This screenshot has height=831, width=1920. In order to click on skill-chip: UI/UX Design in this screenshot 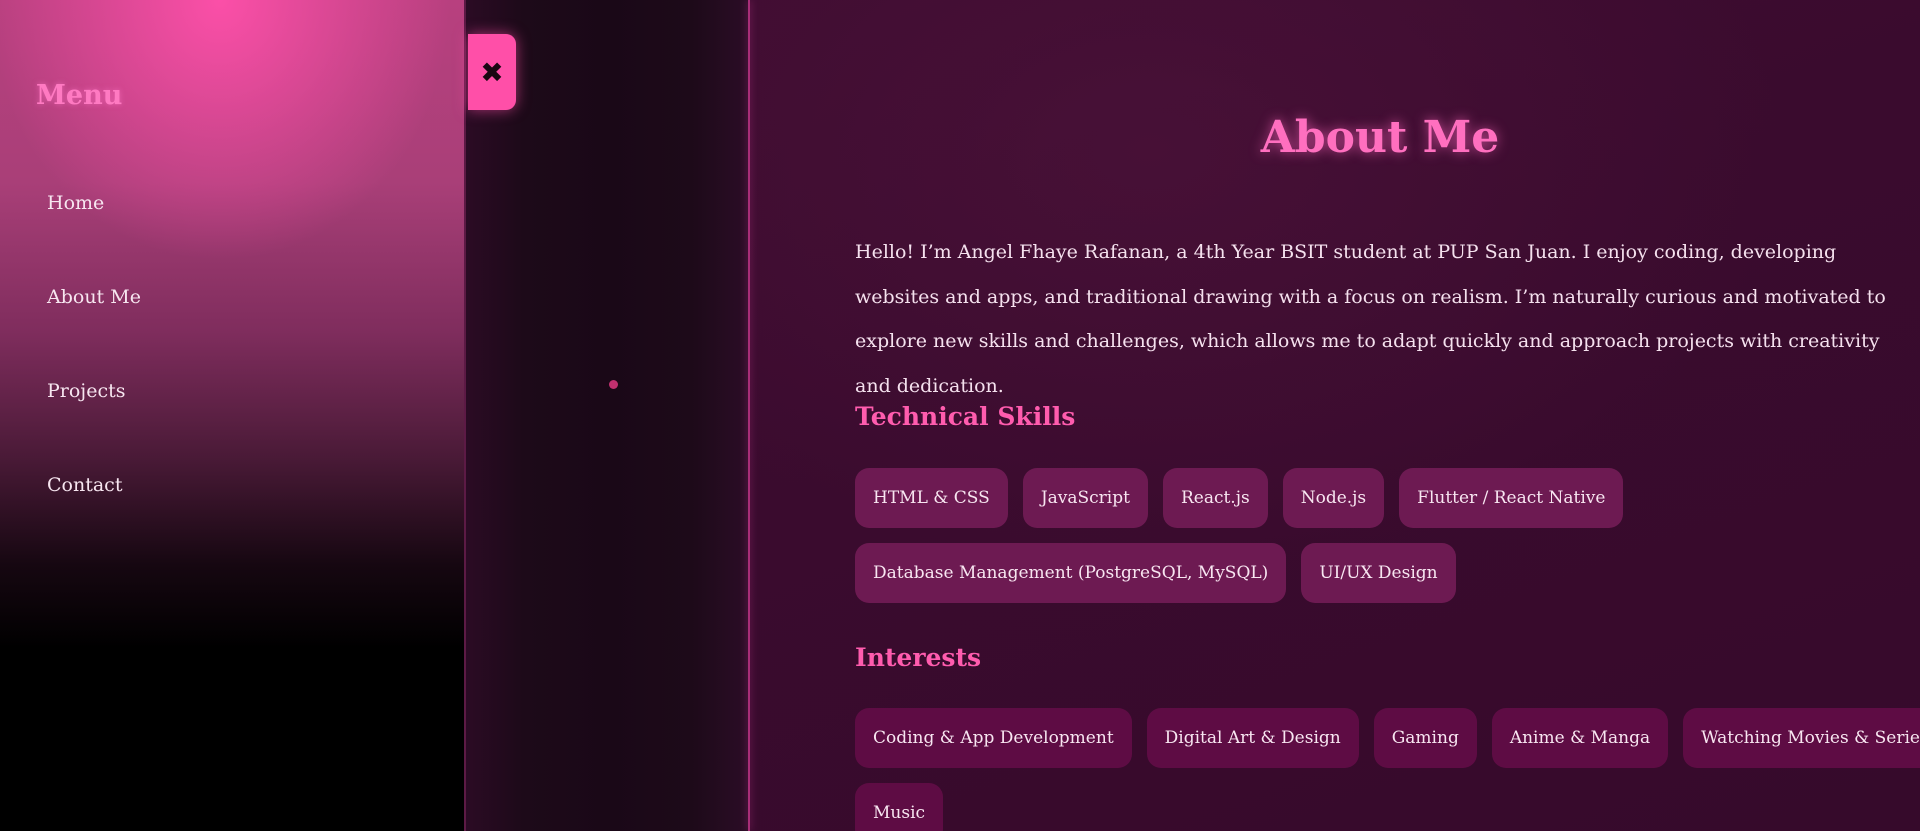, I will do `click(1378, 573)`.